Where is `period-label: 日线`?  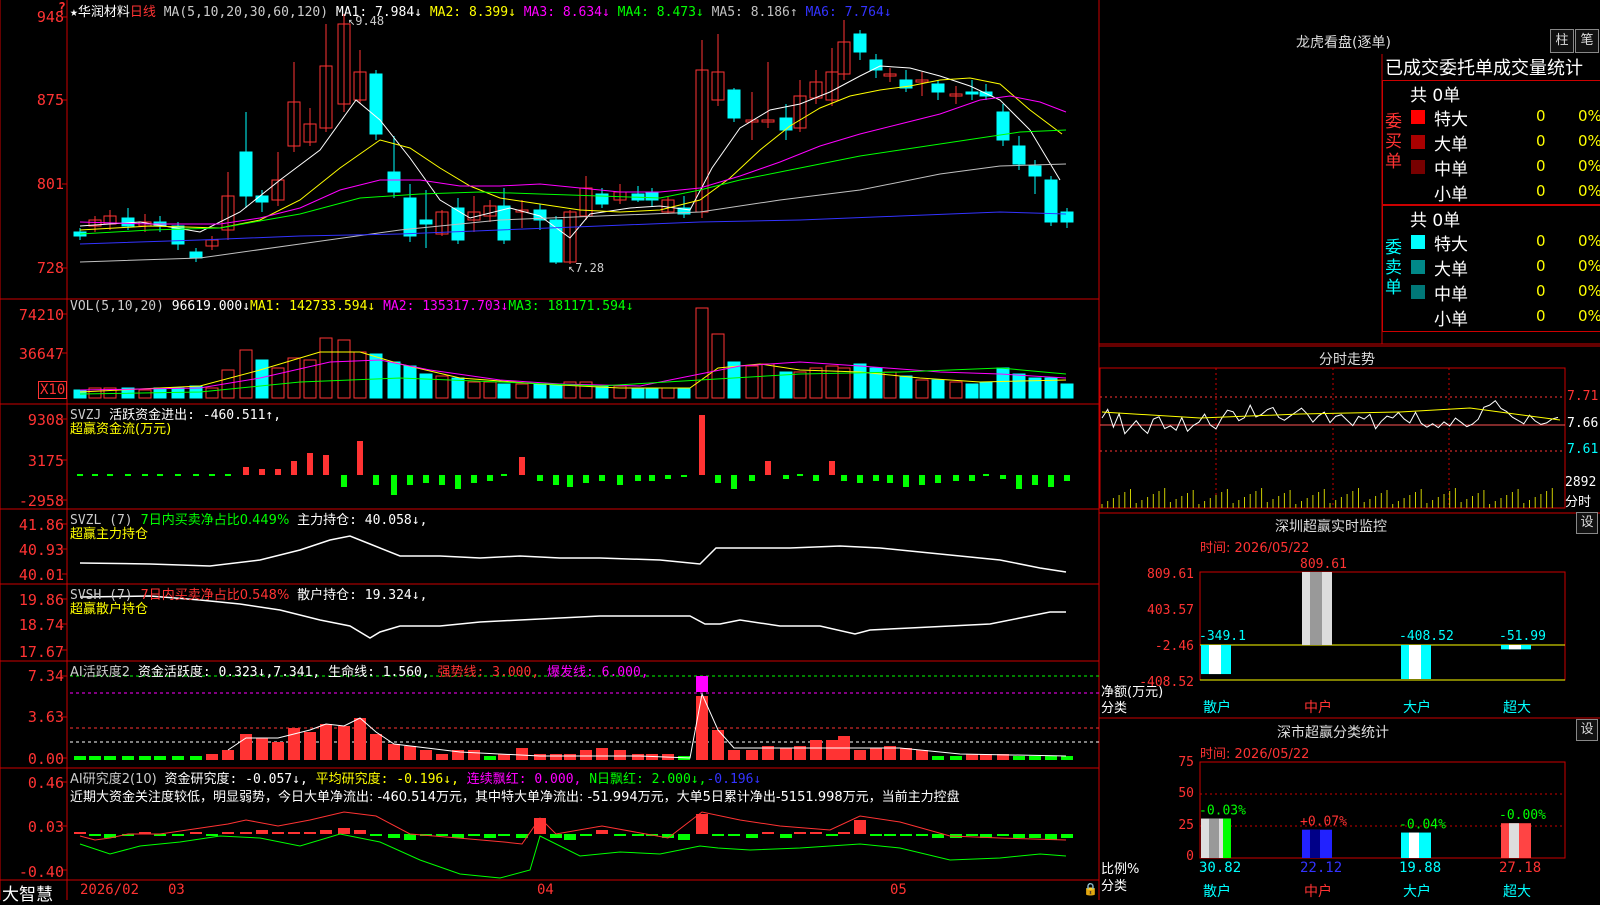 period-label: 日线 is located at coordinates (143, 12).